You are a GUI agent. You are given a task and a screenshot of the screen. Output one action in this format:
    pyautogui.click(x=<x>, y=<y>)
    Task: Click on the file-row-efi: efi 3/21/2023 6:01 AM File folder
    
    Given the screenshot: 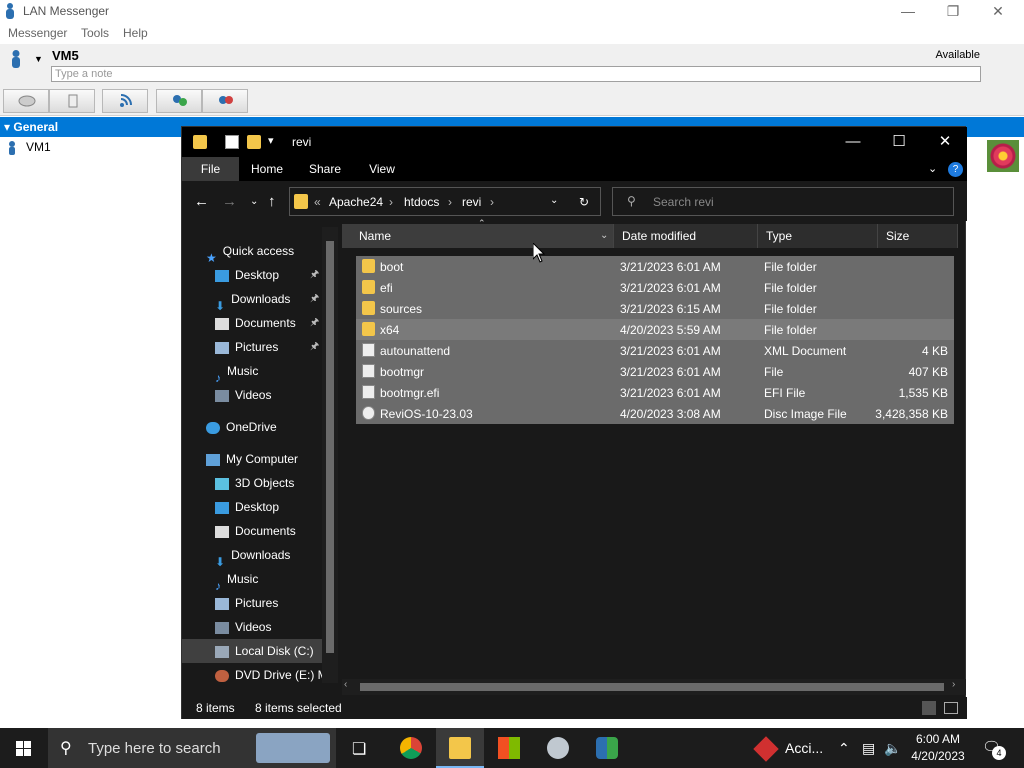 What is the action you would take?
    pyautogui.click(x=655, y=287)
    